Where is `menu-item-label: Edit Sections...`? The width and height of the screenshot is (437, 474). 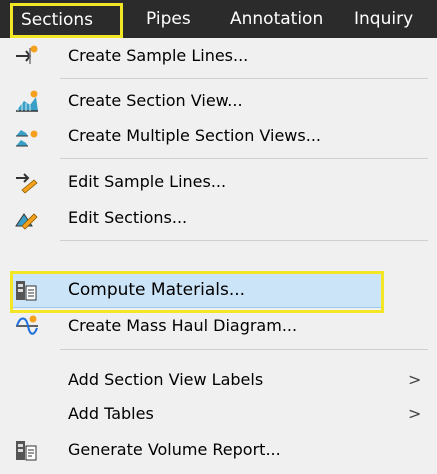
menu-item-label: Edit Sections... is located at coordinates (128, 217).